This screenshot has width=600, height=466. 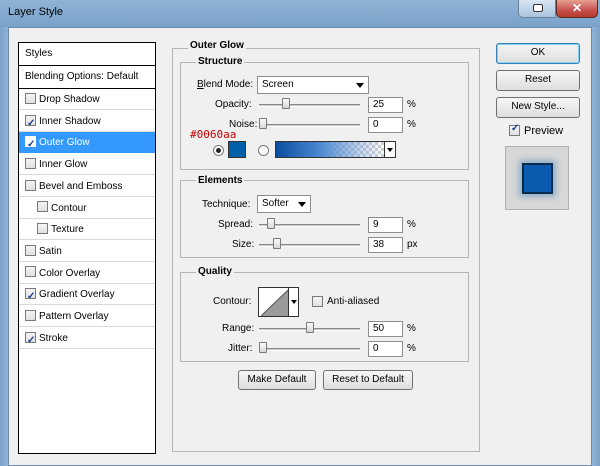 What do you see at coordinates (309, 327) in the screenshot?
I see `range-slider-thumb` at bounding box center [309, 327].